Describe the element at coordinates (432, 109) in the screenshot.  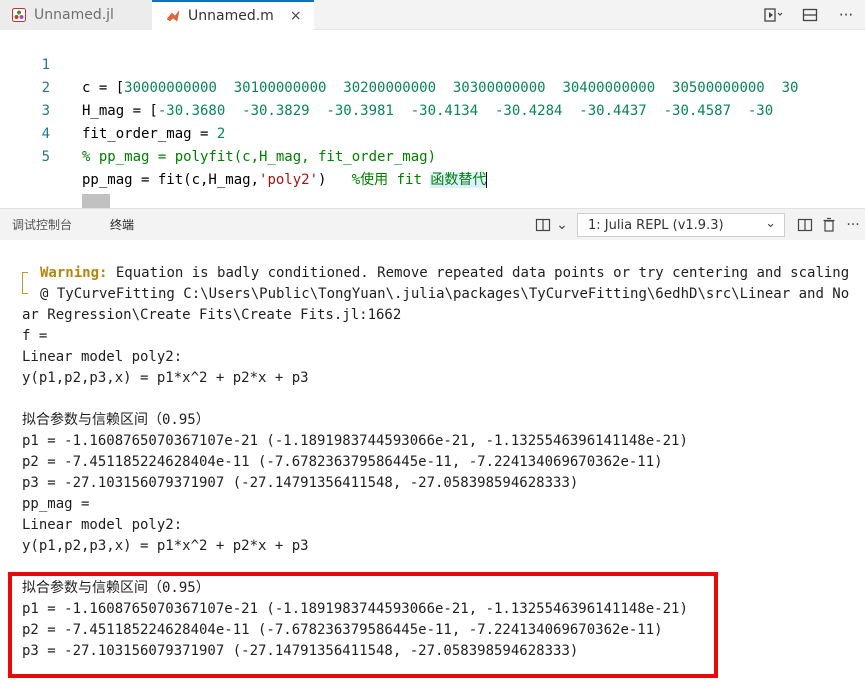
I see `code-line: 3 fit_order_mag = 2` at that location.